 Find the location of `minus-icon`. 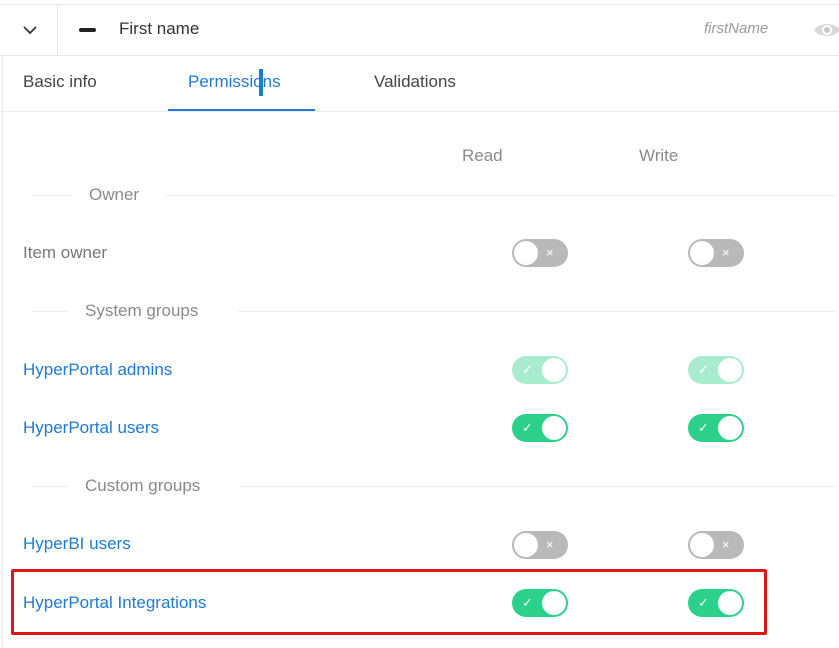

minus-icon is located at coordinates (87, 30).